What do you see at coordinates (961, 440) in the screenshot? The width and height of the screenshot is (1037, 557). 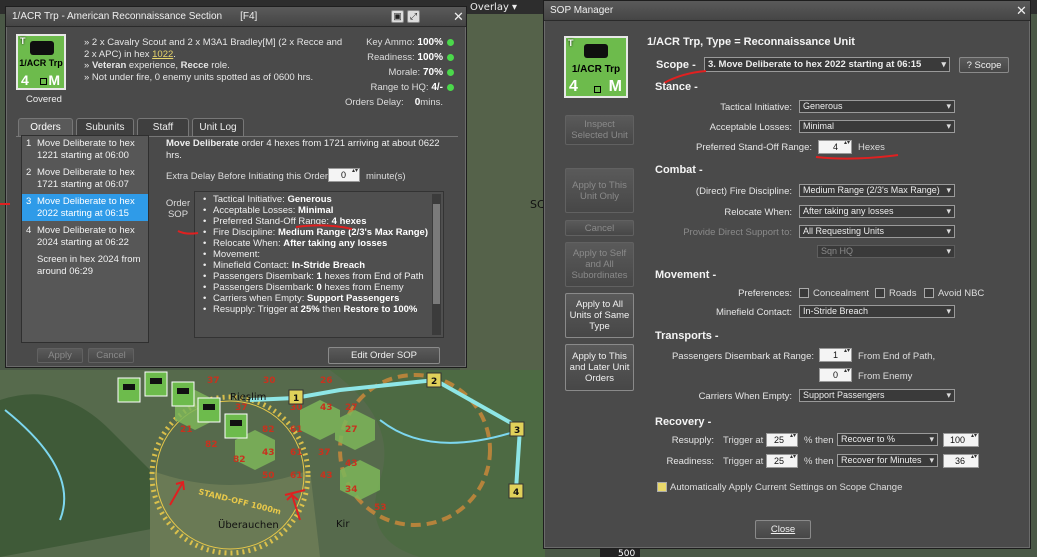 I see `resupply-value-stepper: 100` at bounding box center [961, 440].